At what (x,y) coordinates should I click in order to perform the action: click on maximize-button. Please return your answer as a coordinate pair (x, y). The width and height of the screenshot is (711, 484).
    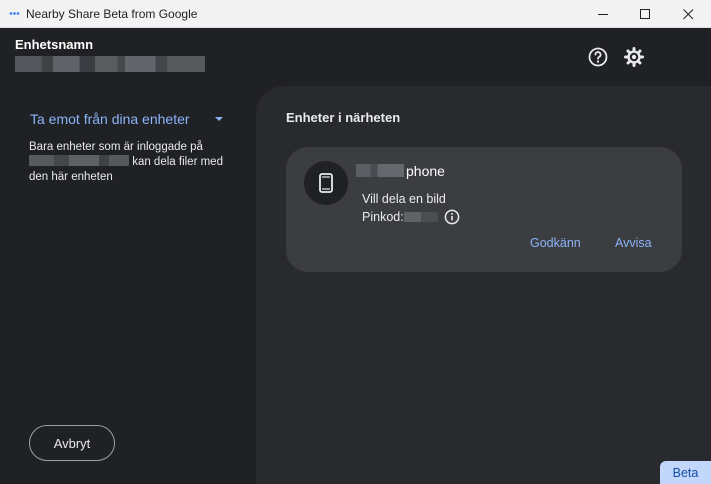
    Looking at the image, I should click on (645, 14).